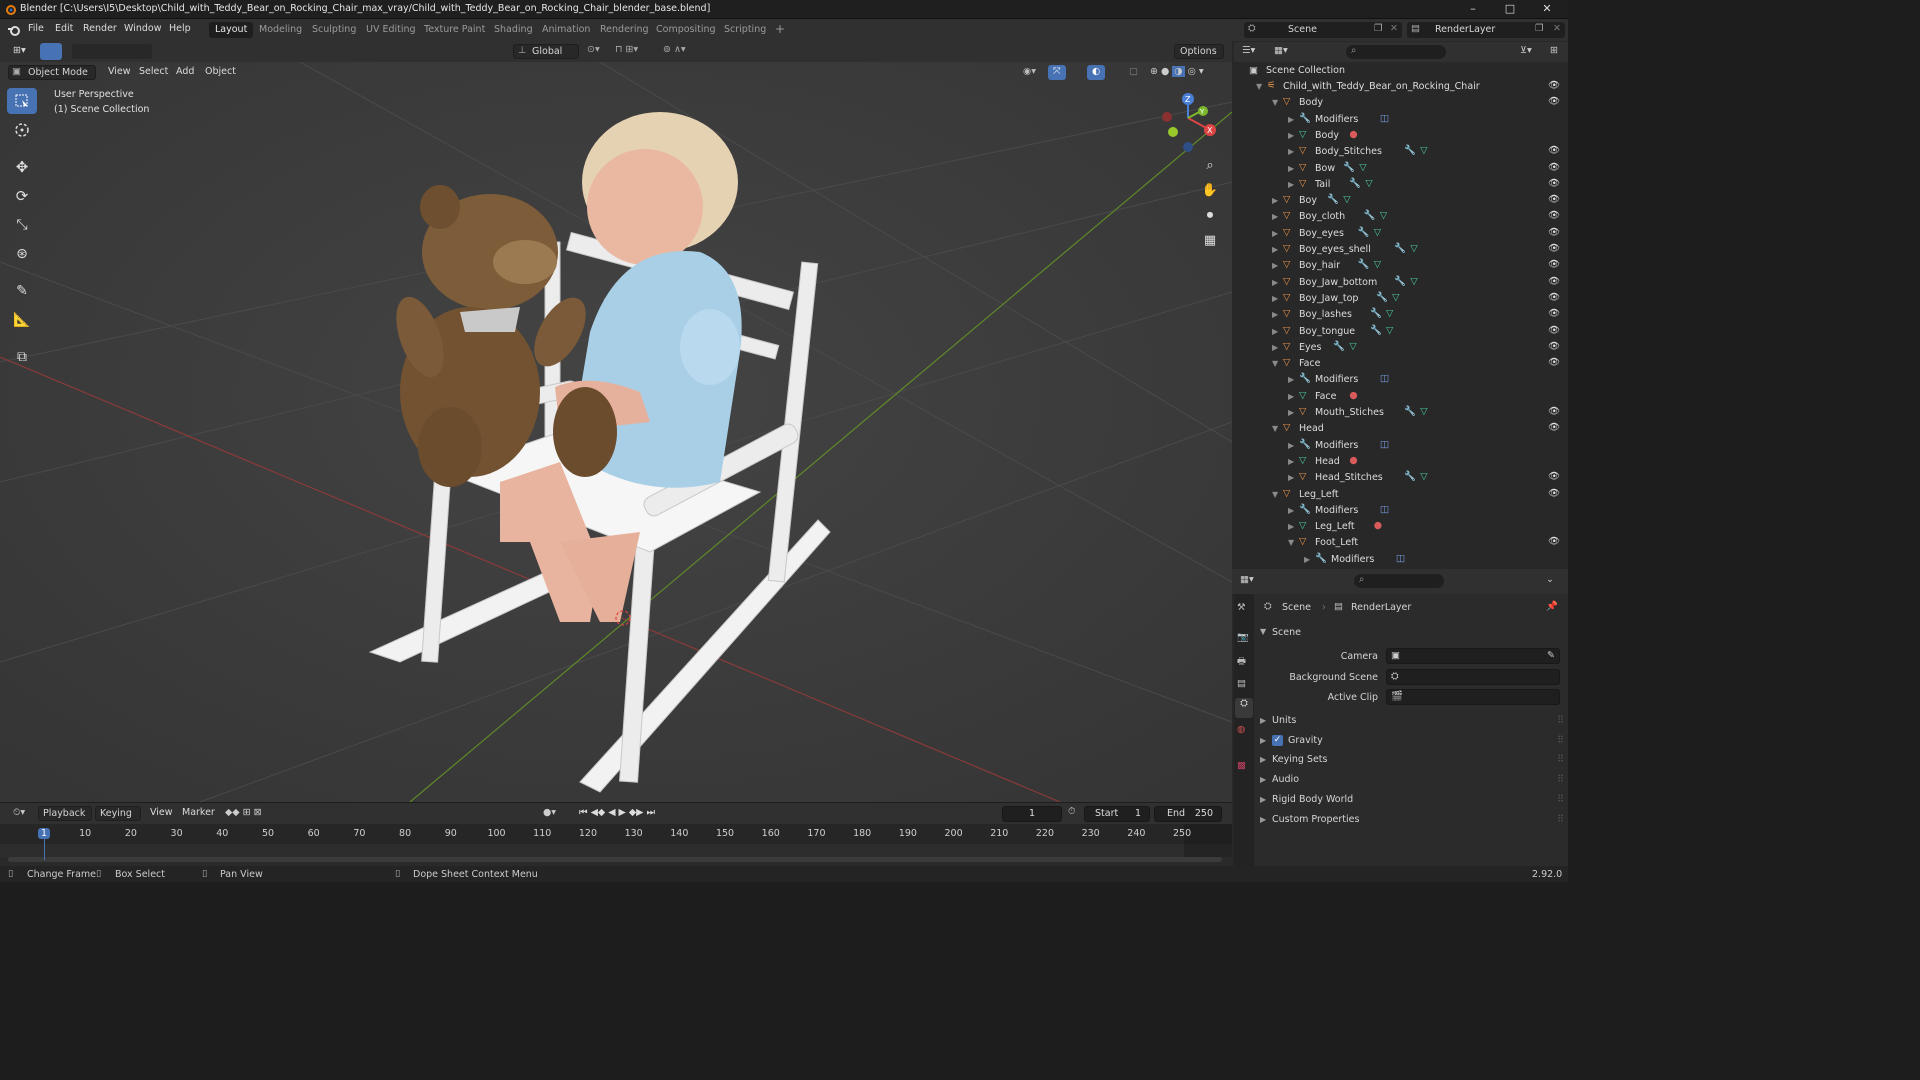 The height and width of the screenshot is (1080, 1920). Describe the element at coordinates (1401, 201) in the screenshot. I see `outliner-row: ▶ ▽ Boy 🔧 ▽ 👁` at that location.